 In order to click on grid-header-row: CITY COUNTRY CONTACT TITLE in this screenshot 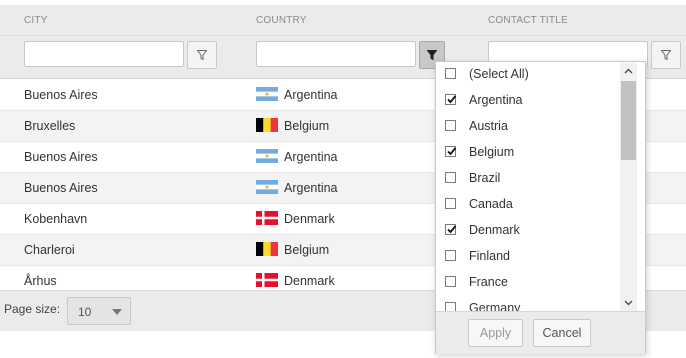, I will do `click(343, 20)`.